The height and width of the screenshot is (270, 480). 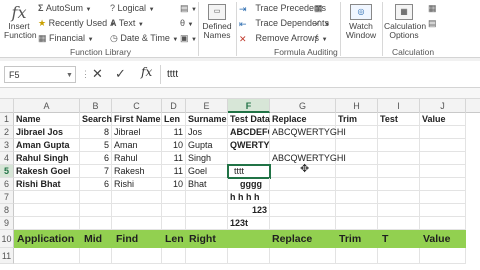 I want to click on cell-e11, so click(x=207, y=256).